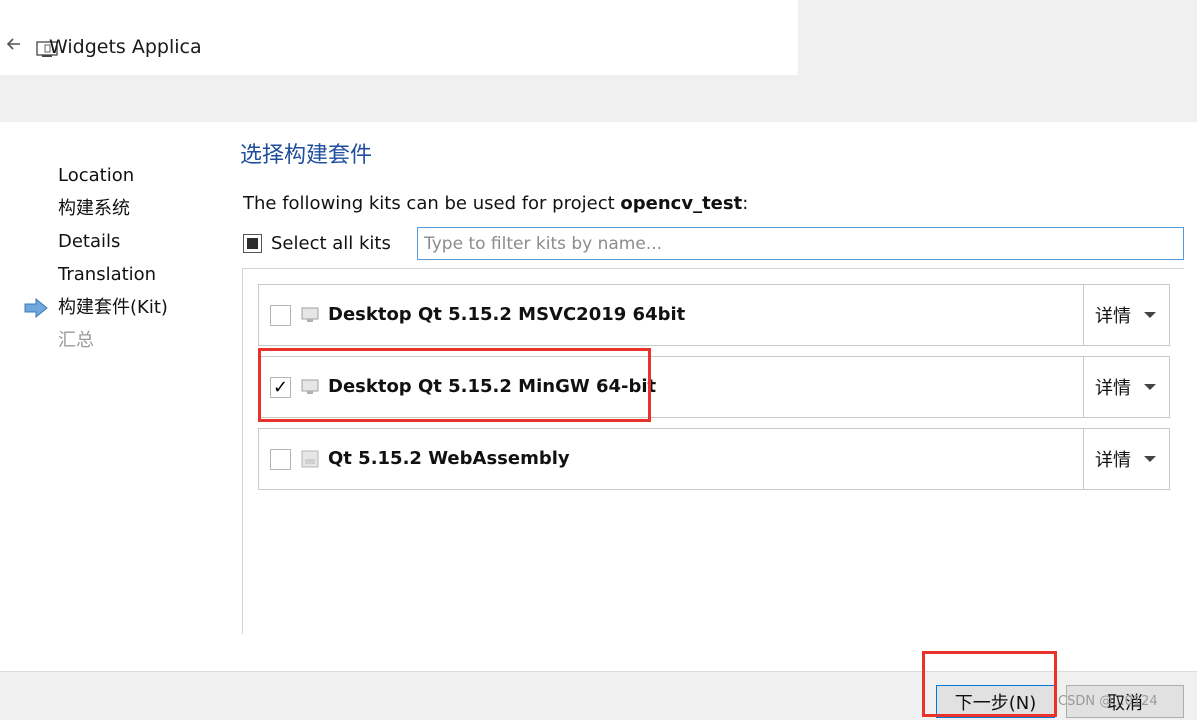 The width and height of the screenshot is (1197, 720). What do you see at coordinates (507, 314) in the screenshot?
I see `kit-name: Desktop Qt 5.15.2 MSVC2019 64bit` at bounding box center [507, 314].